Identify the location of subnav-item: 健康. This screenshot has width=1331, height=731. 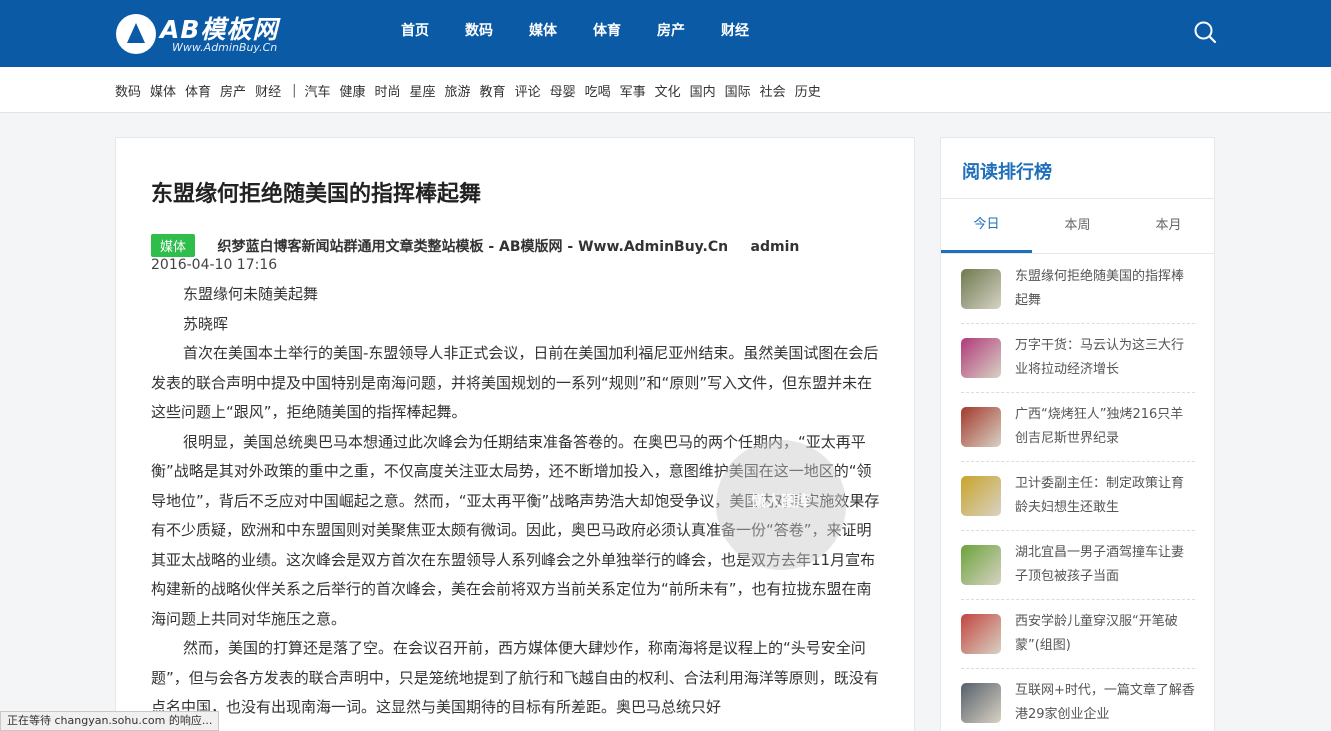
(352, 90).